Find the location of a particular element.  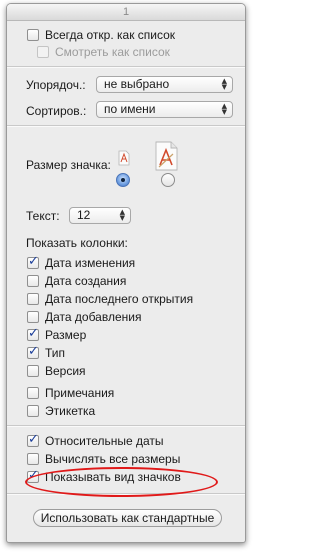

text-size-value: 12 is located at coordinates (84, 215).